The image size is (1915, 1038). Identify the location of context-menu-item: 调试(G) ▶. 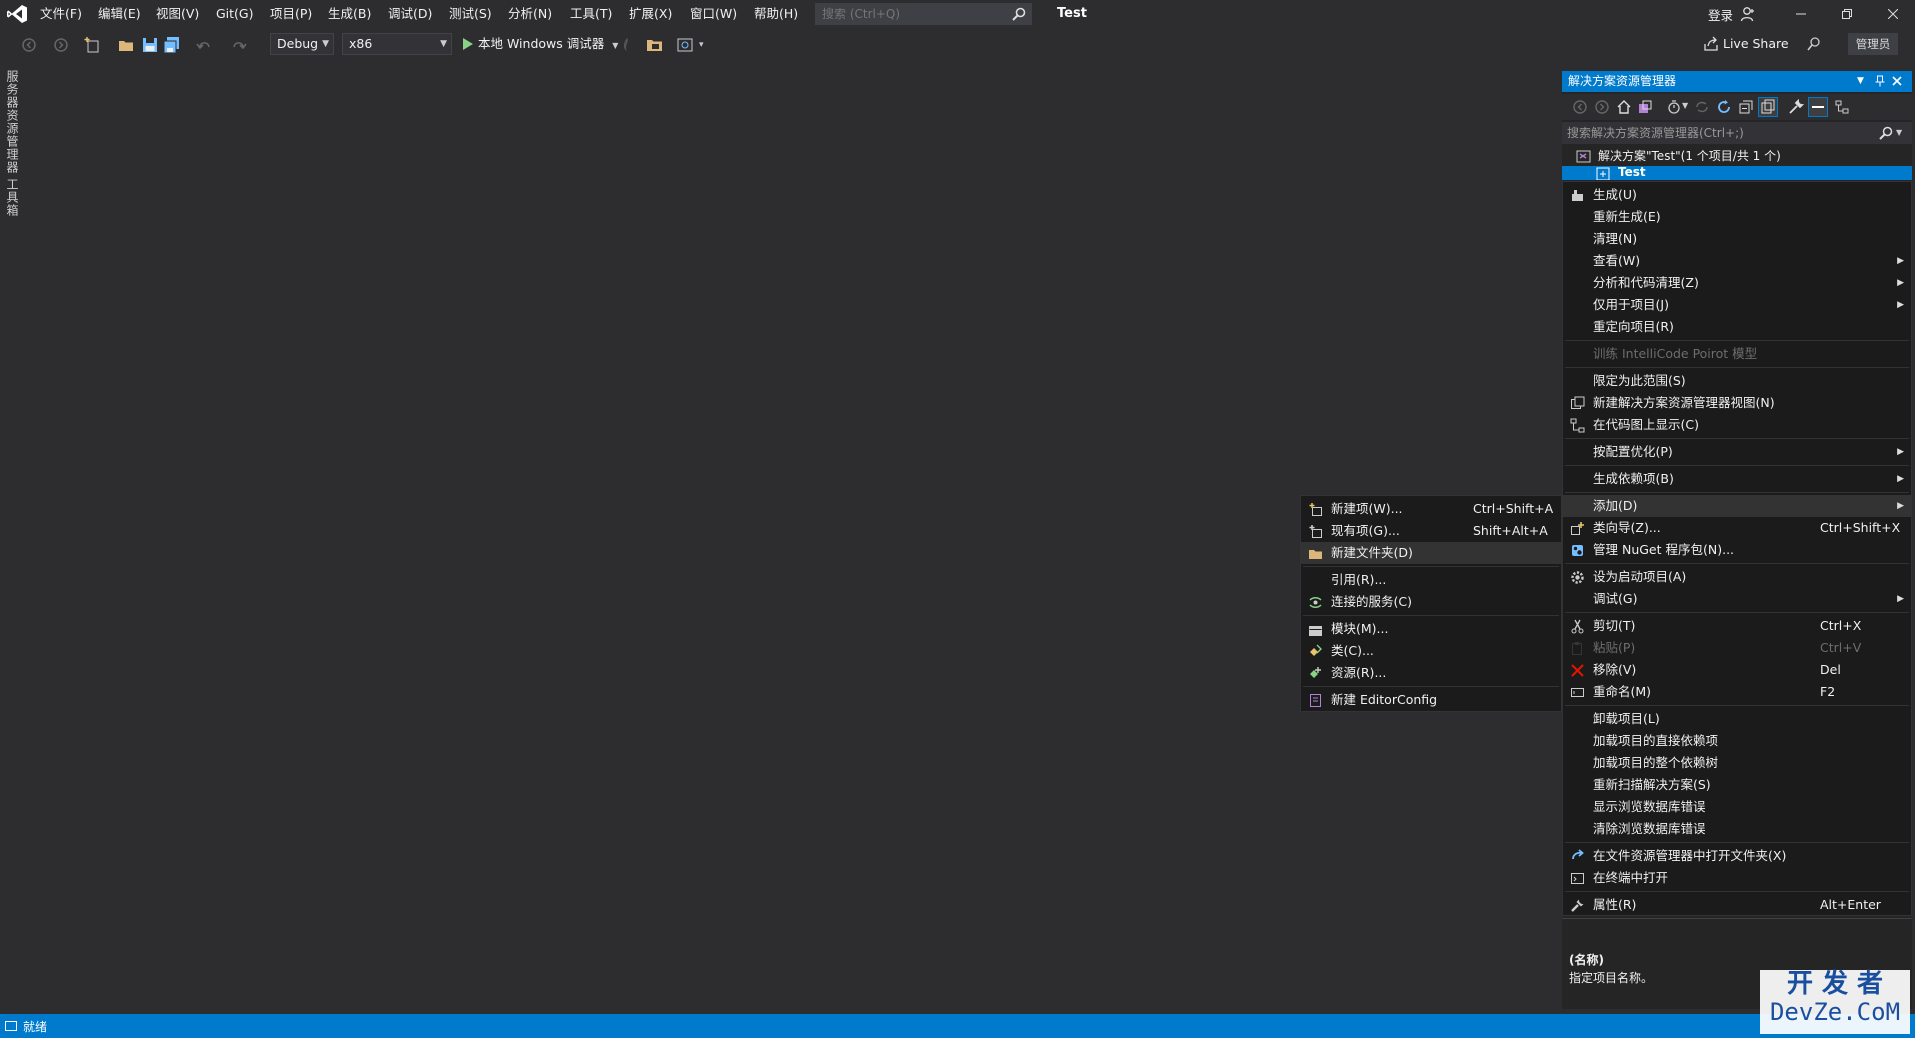
(1737, 599).